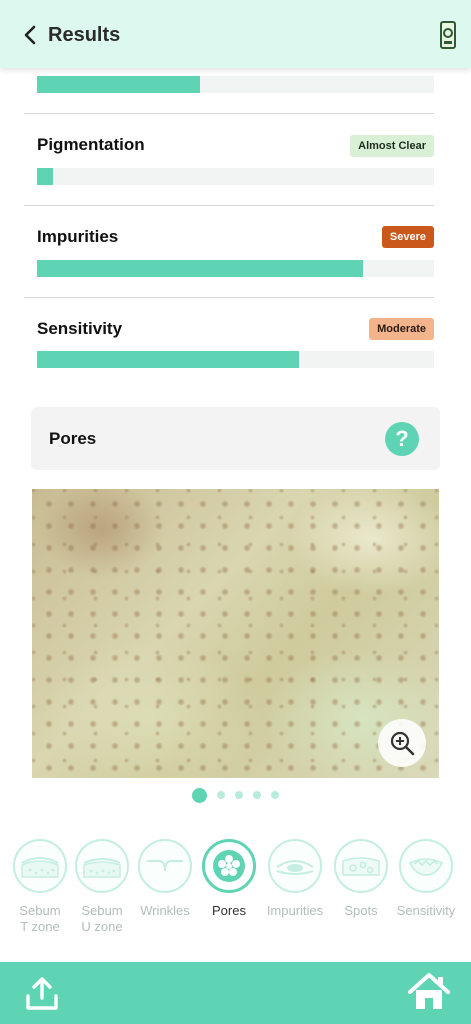 This screenshot has height=1024, width=471. I want to click on spots-icon, so click(361, 866).